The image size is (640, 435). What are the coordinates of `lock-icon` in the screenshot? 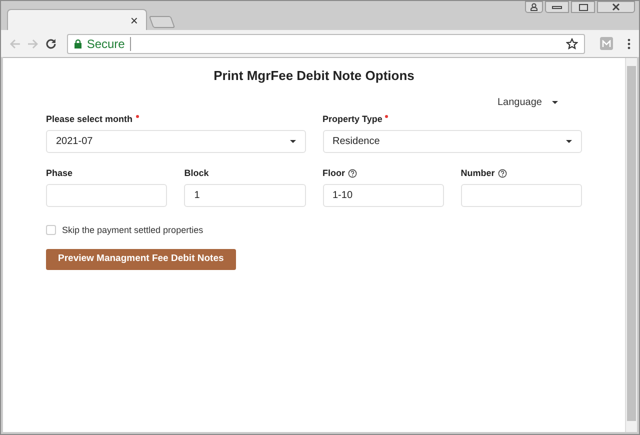 It's located at (78, 43).